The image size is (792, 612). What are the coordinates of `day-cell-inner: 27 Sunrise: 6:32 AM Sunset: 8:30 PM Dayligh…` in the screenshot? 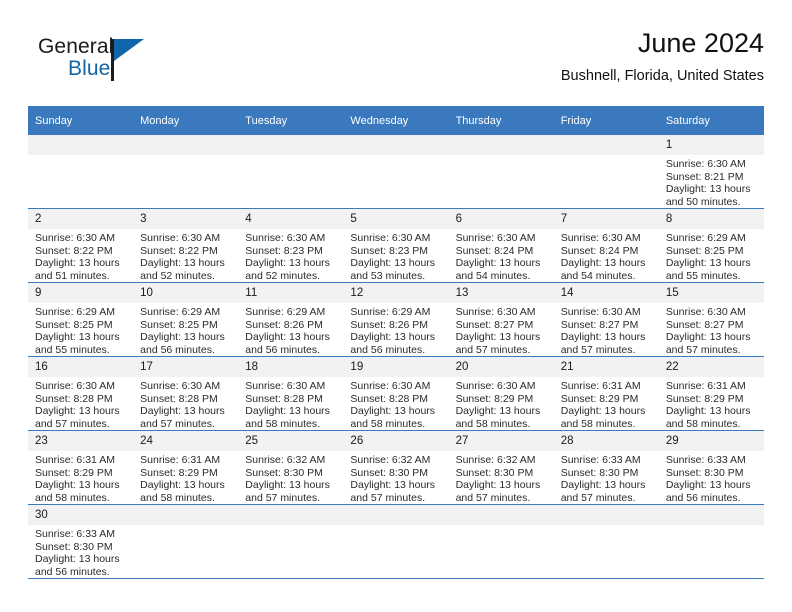 It's located at (501, 467).